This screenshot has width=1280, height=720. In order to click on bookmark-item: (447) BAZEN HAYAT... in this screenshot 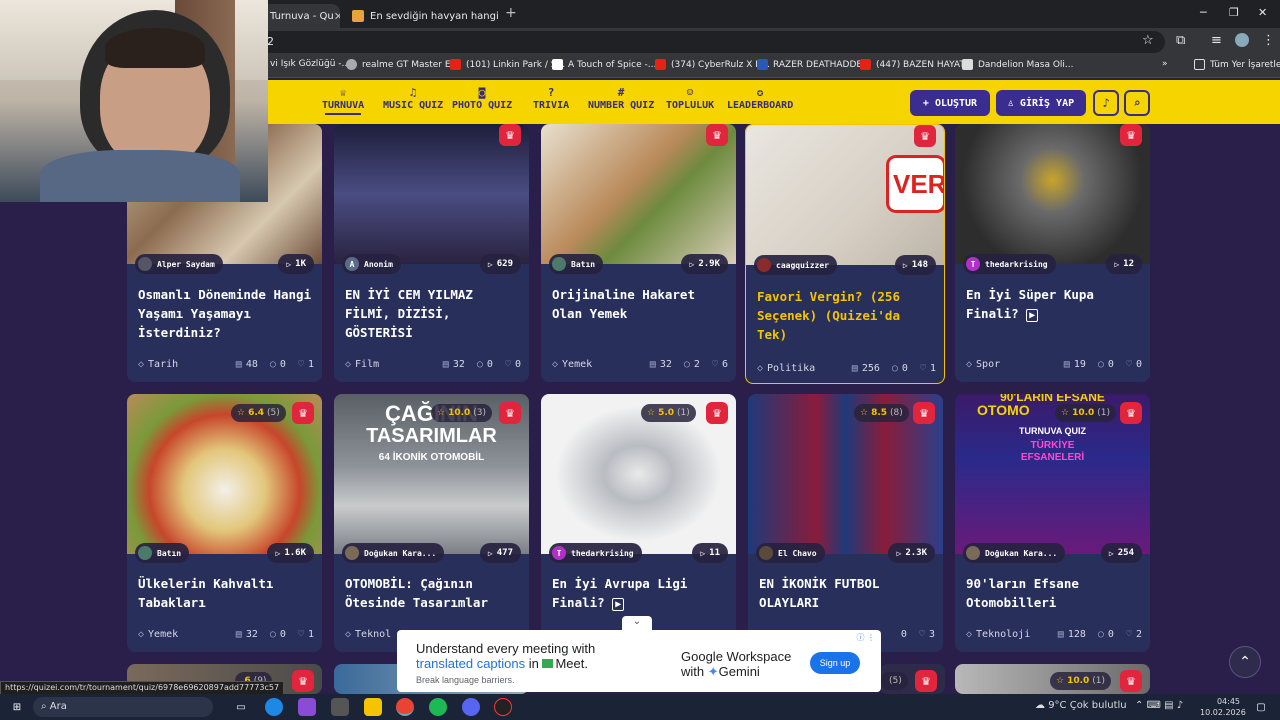, I will do `click(916, 64)`.